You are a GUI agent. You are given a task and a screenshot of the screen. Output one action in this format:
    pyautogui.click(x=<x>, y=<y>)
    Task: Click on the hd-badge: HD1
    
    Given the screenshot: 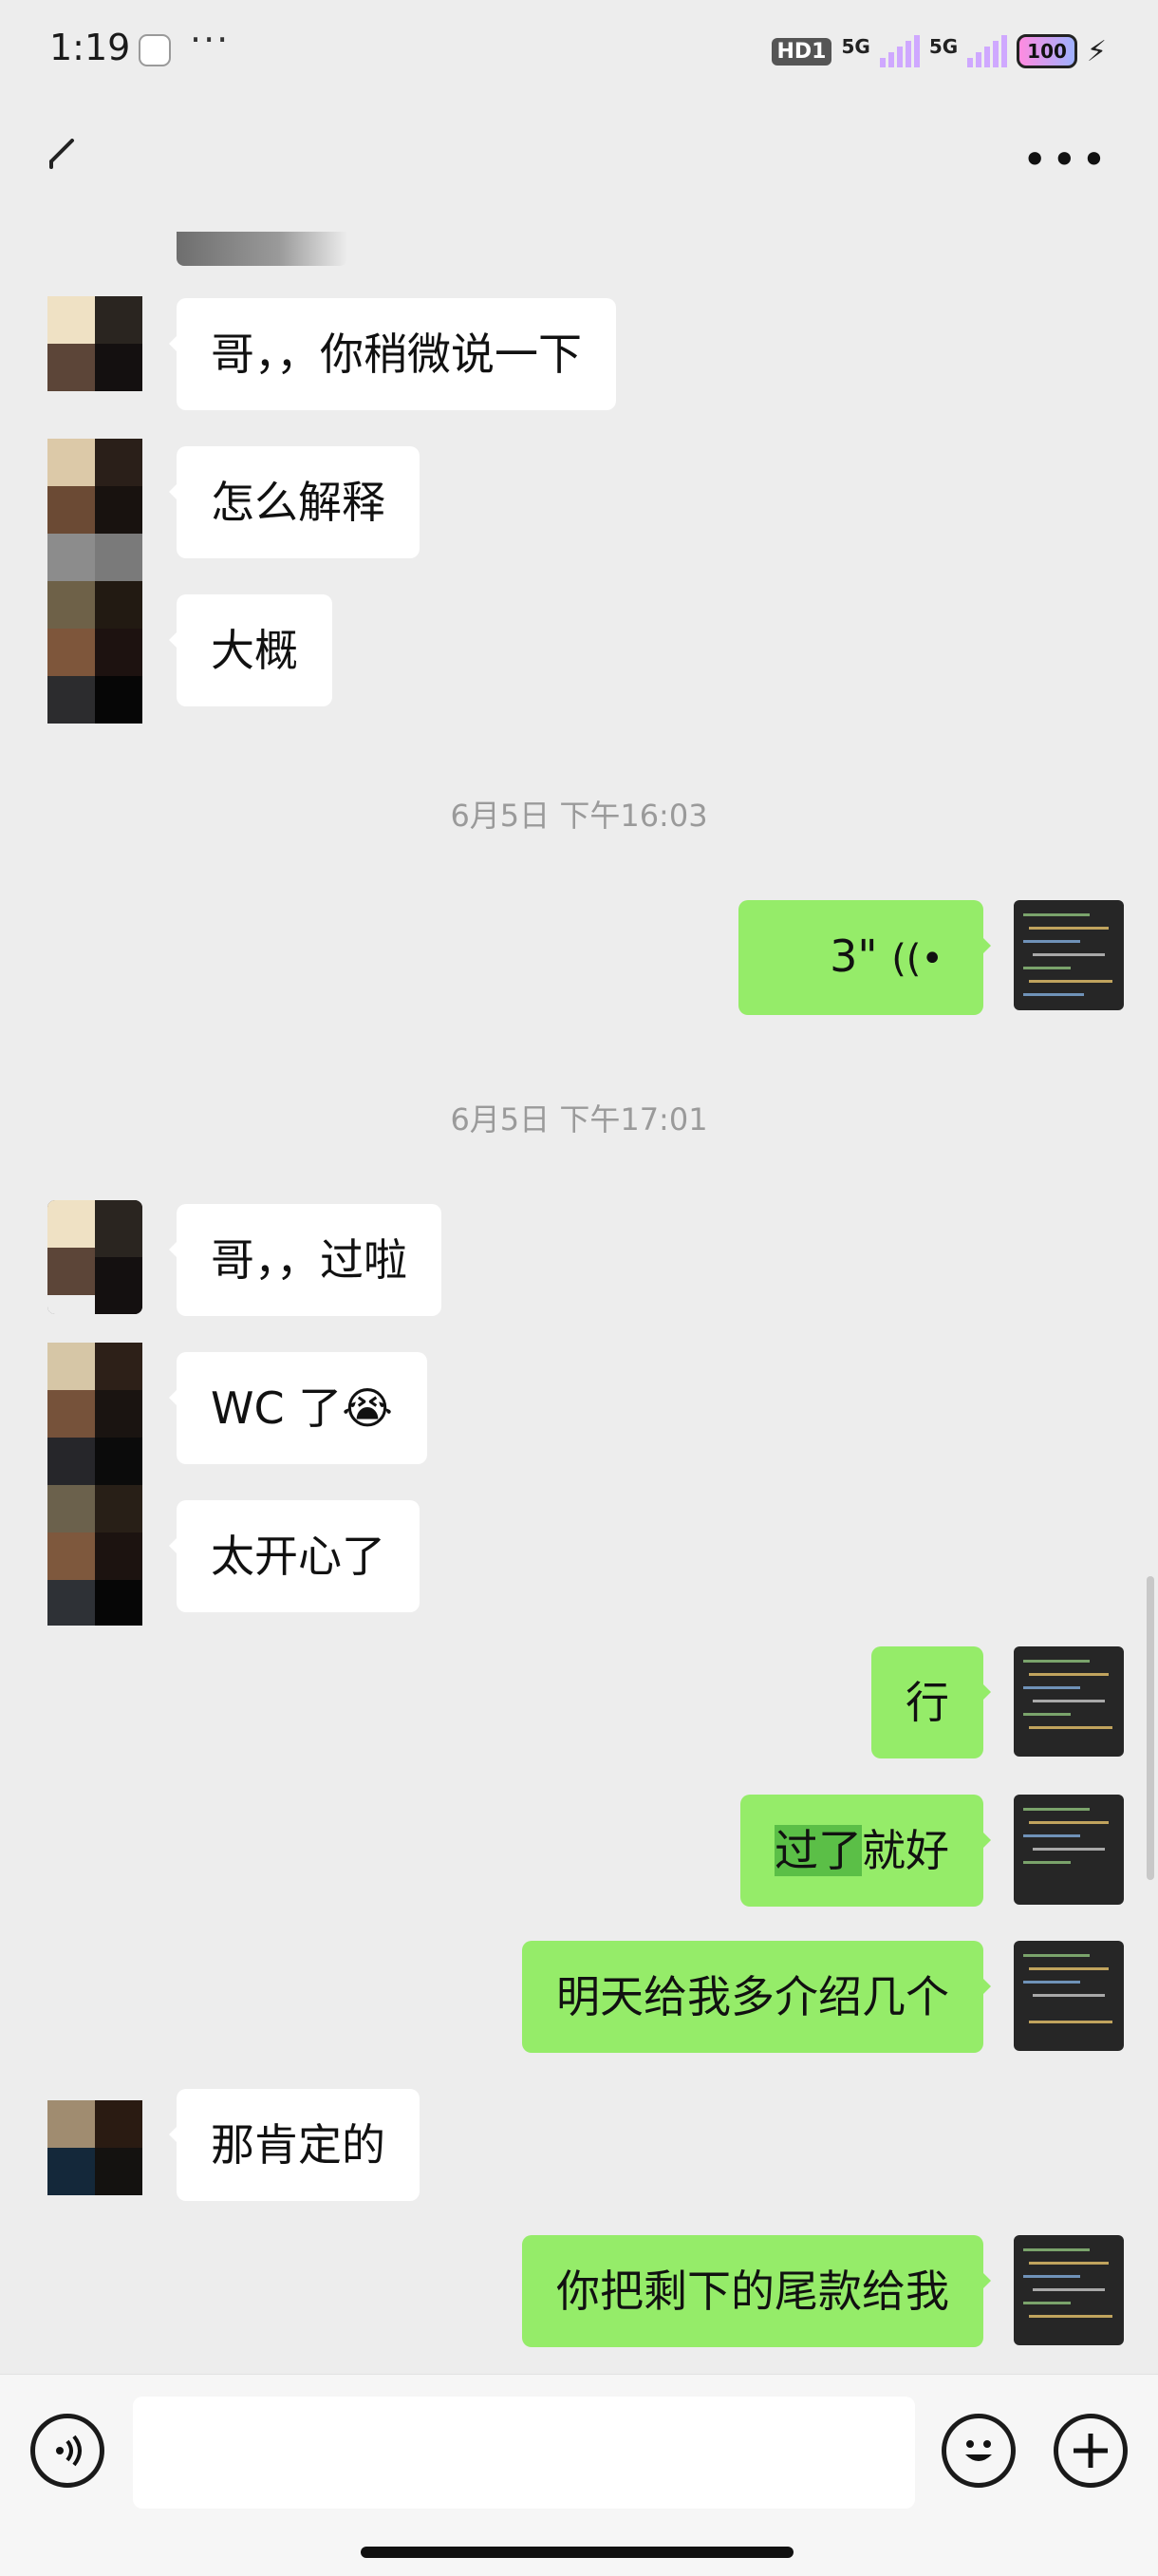 What is the action you would take?
    pyautogui.click(x=801, y=51)
    